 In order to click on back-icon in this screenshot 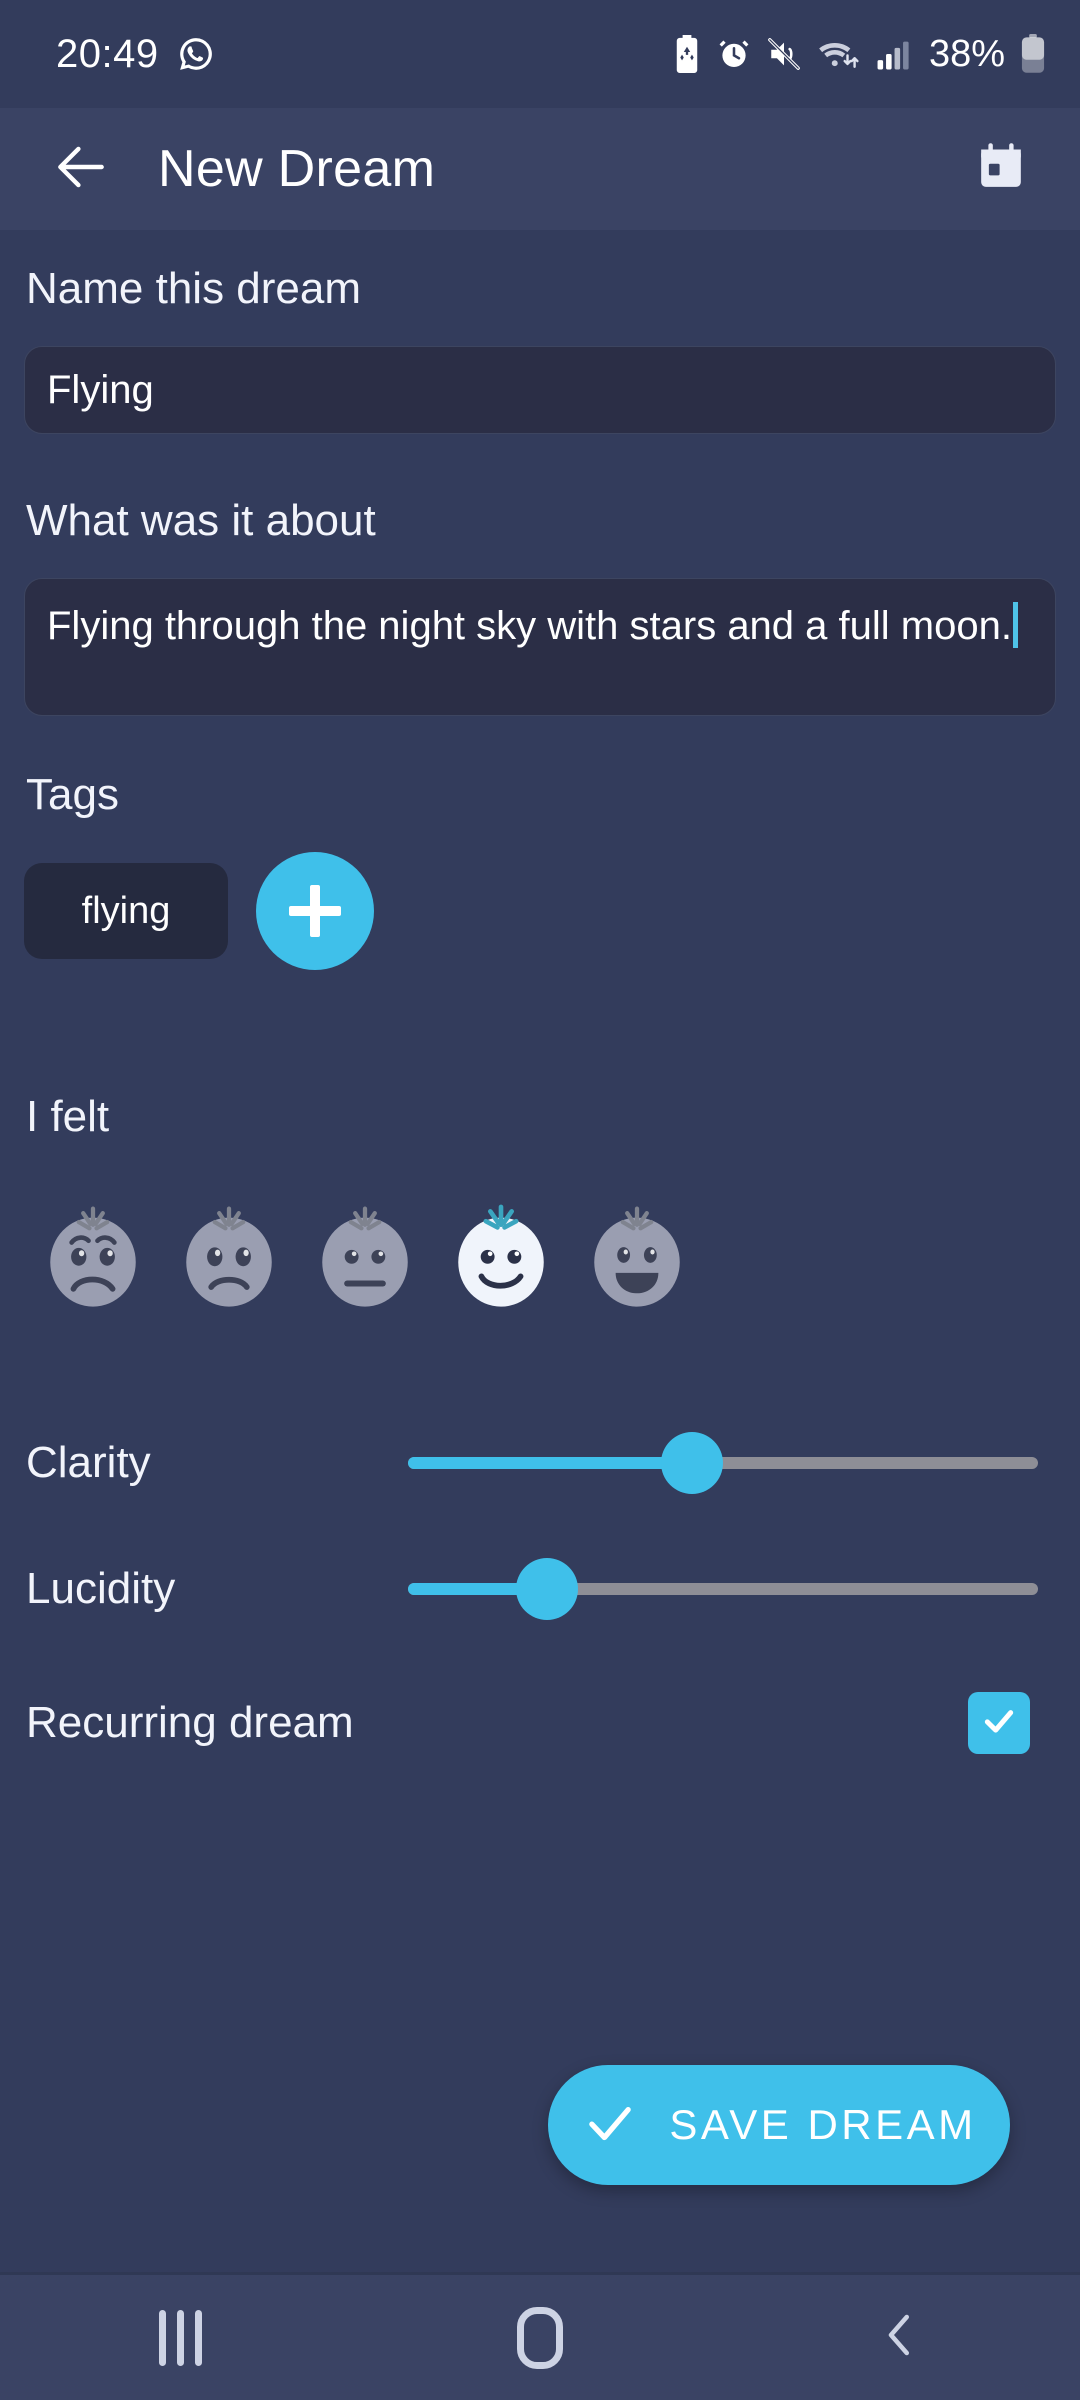, I will do `click(900, 2337)`.